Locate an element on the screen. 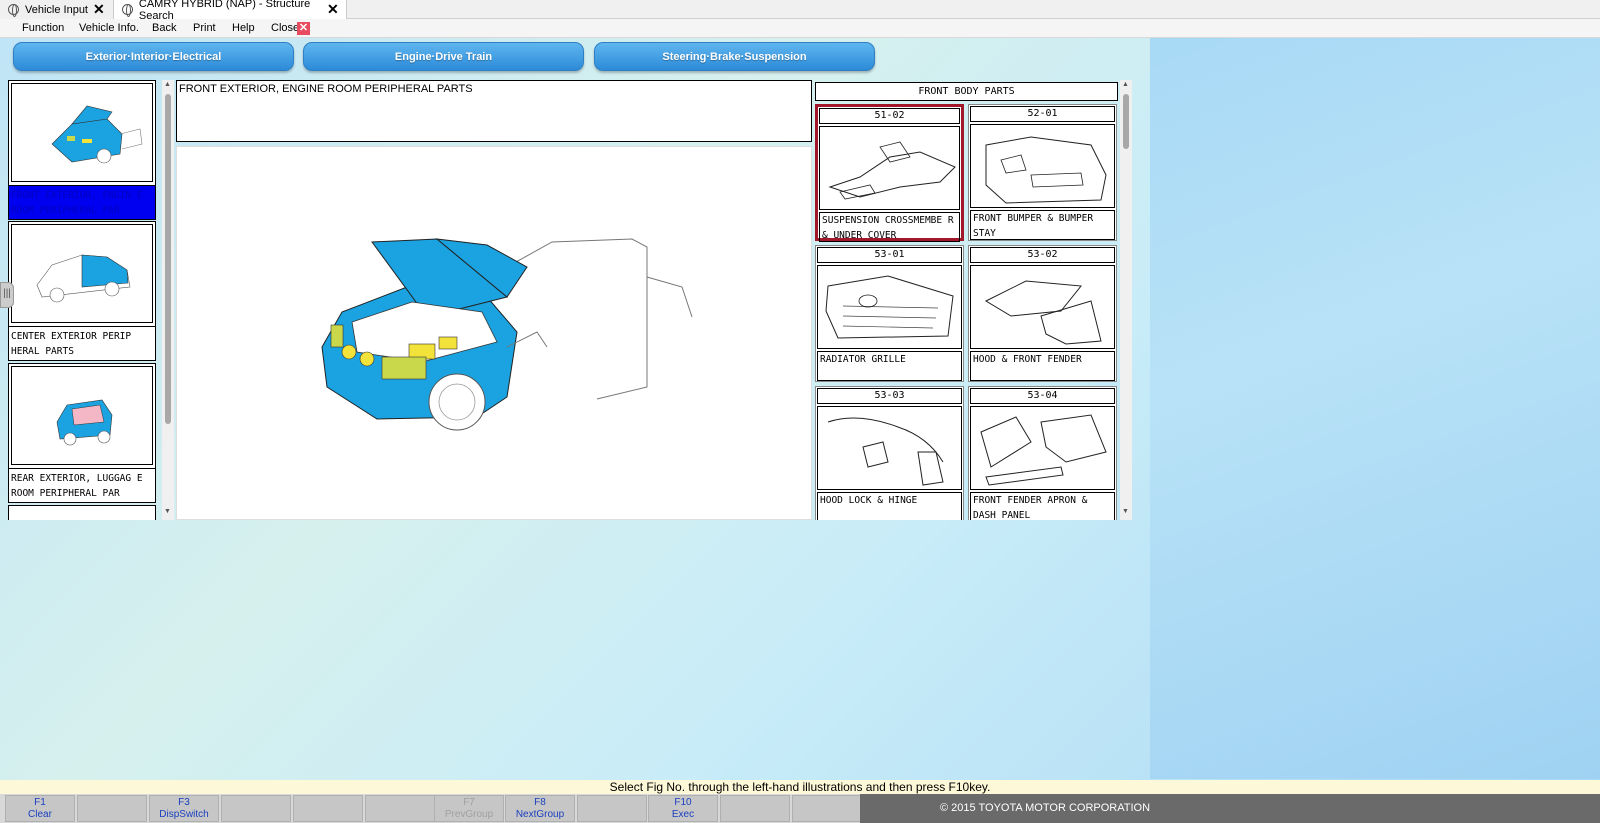 The width and height of the screenshot is (1600, 823). part-53-04: 53-04 FRONT FENDER APRON & DASH PANEL is located at coordinates (1042, 453).